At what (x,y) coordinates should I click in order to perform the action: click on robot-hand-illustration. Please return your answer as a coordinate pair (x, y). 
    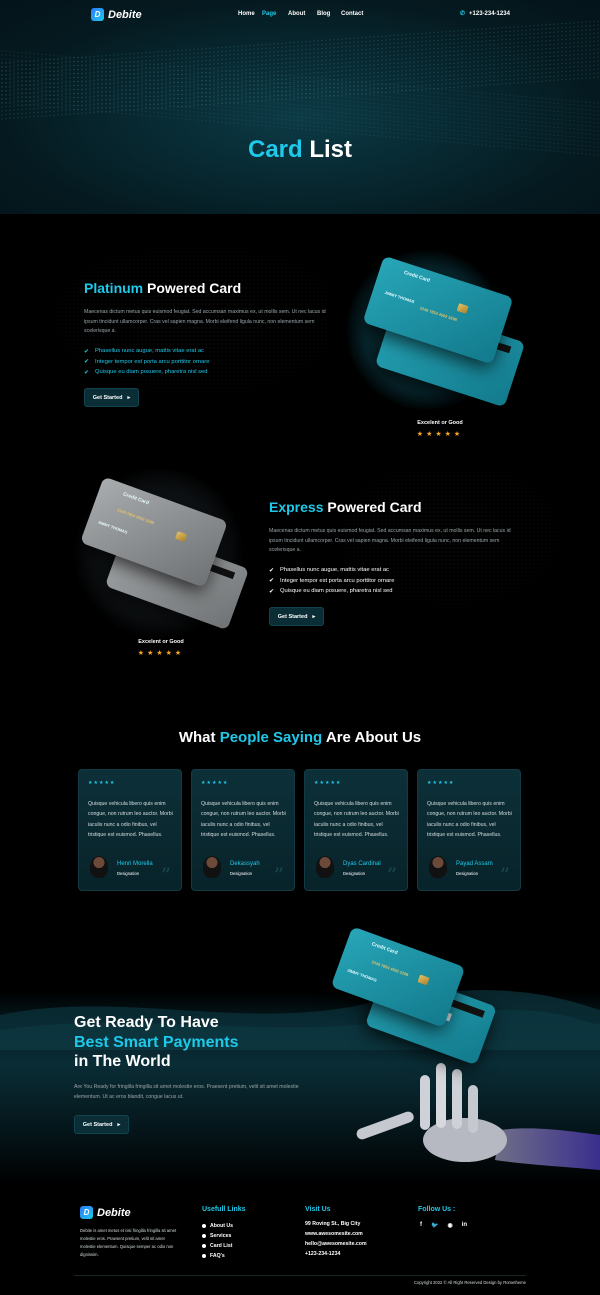
    Looking at the image, I should click on (478, 1116).